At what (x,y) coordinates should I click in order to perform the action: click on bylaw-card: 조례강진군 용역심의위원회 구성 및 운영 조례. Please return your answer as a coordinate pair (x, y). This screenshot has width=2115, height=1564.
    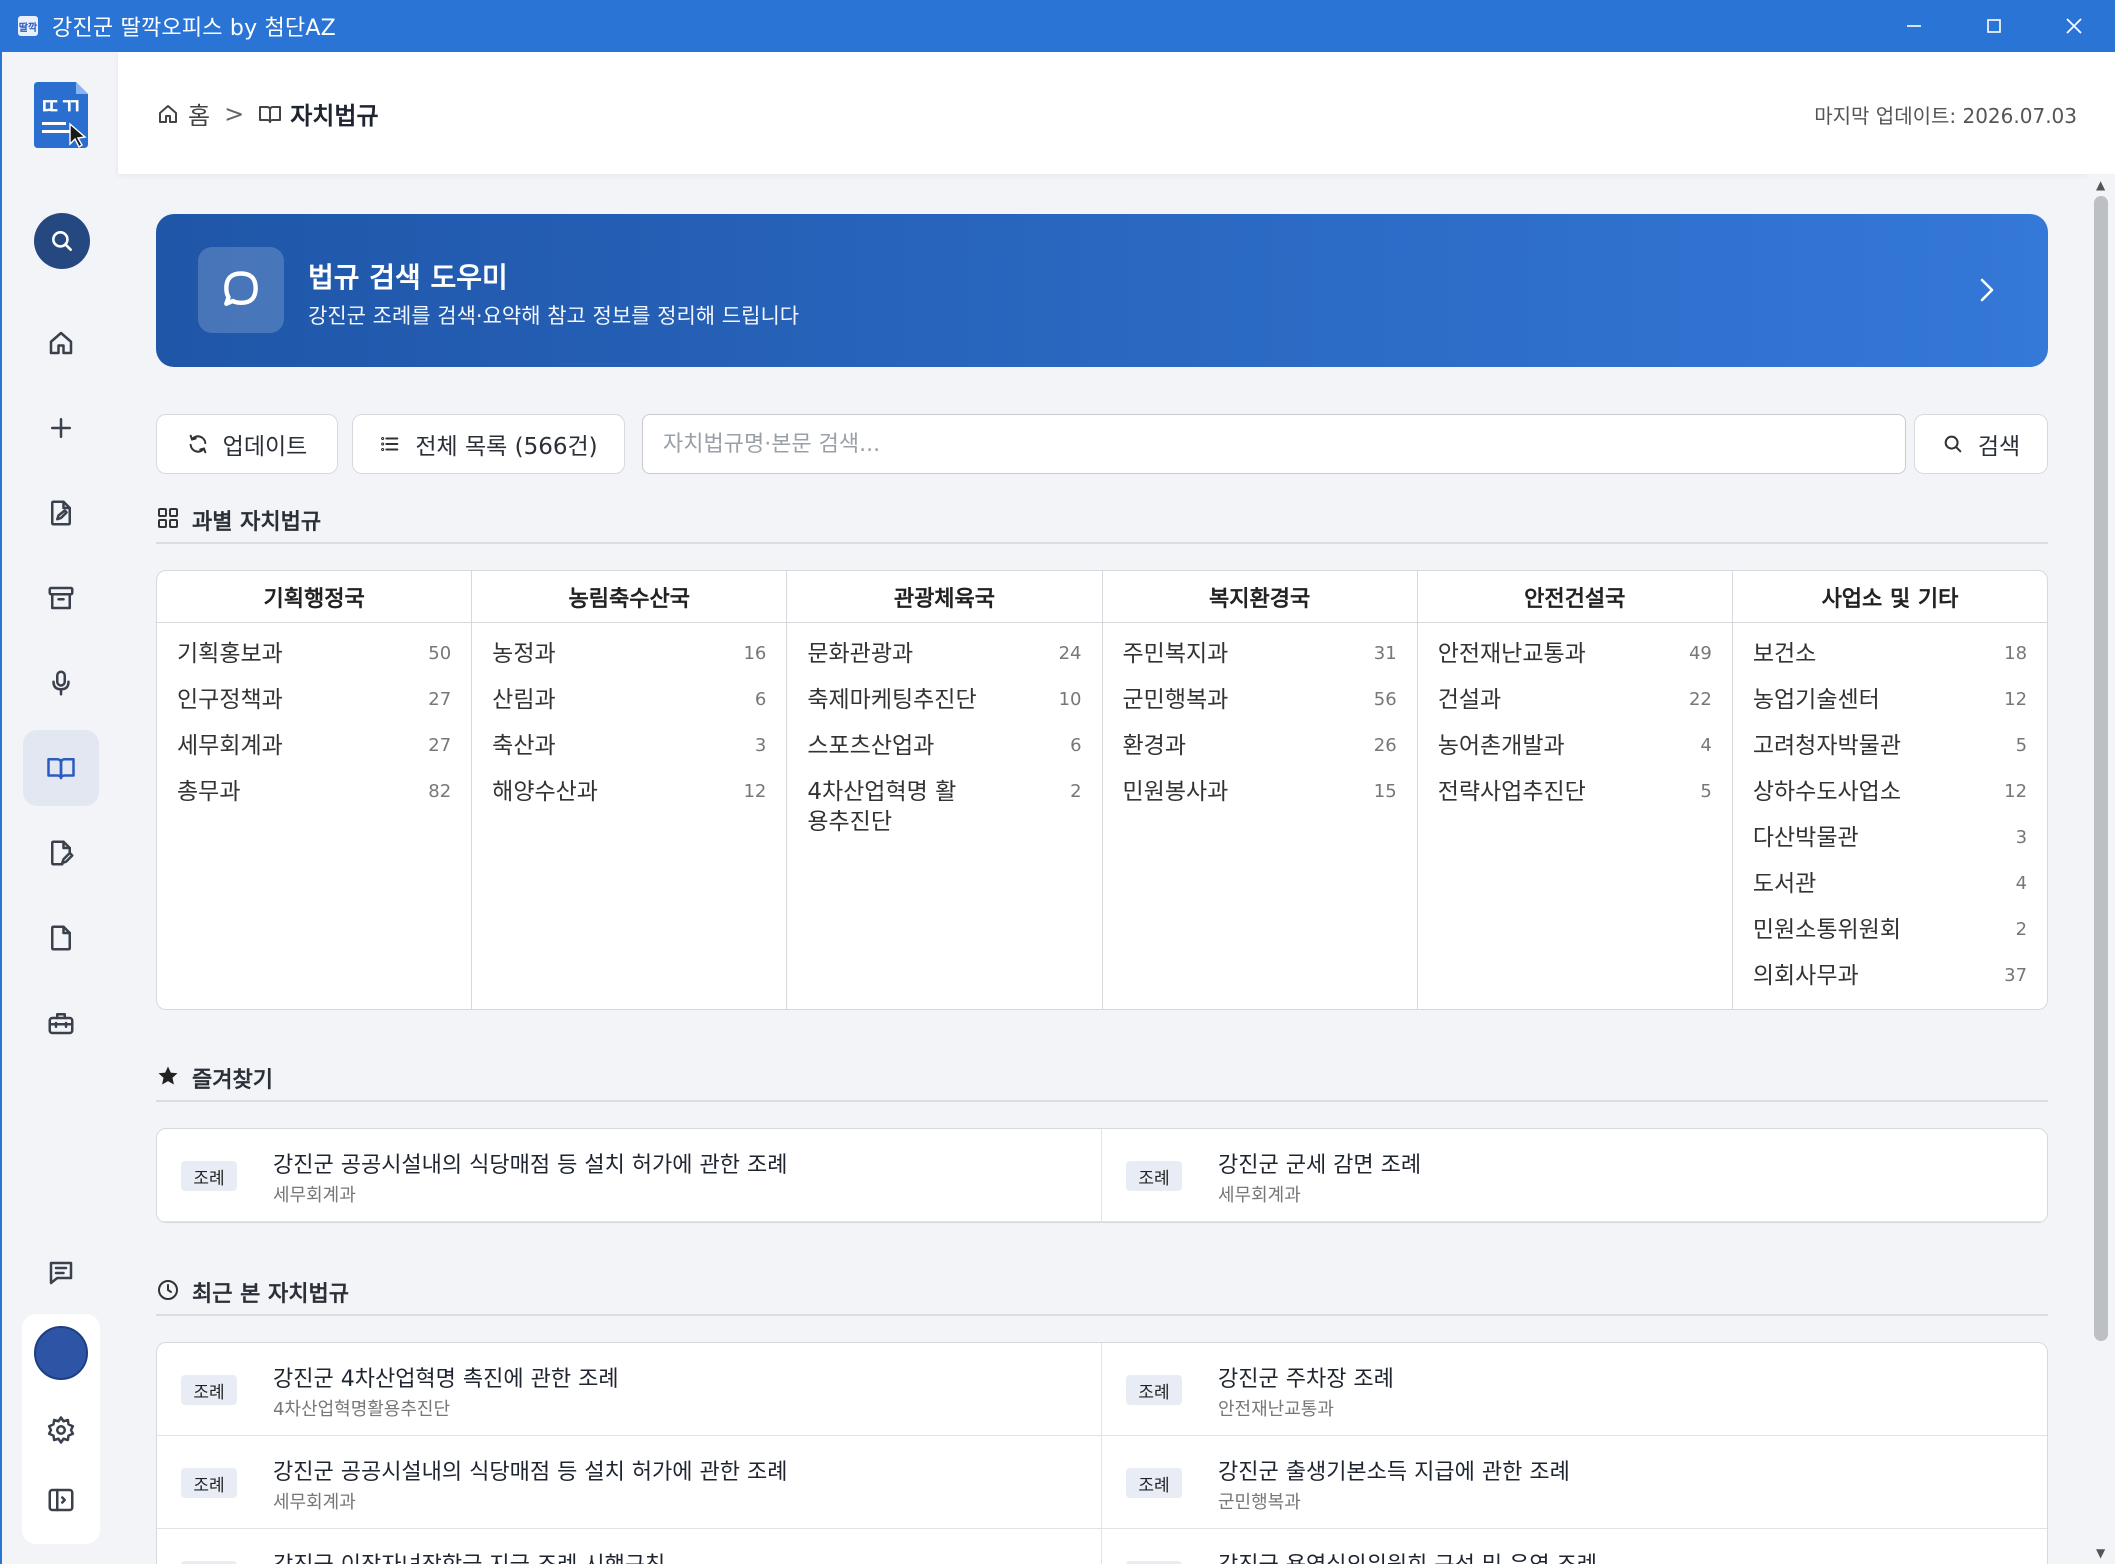
    Looking at the image, I should click on (1574, 1546).